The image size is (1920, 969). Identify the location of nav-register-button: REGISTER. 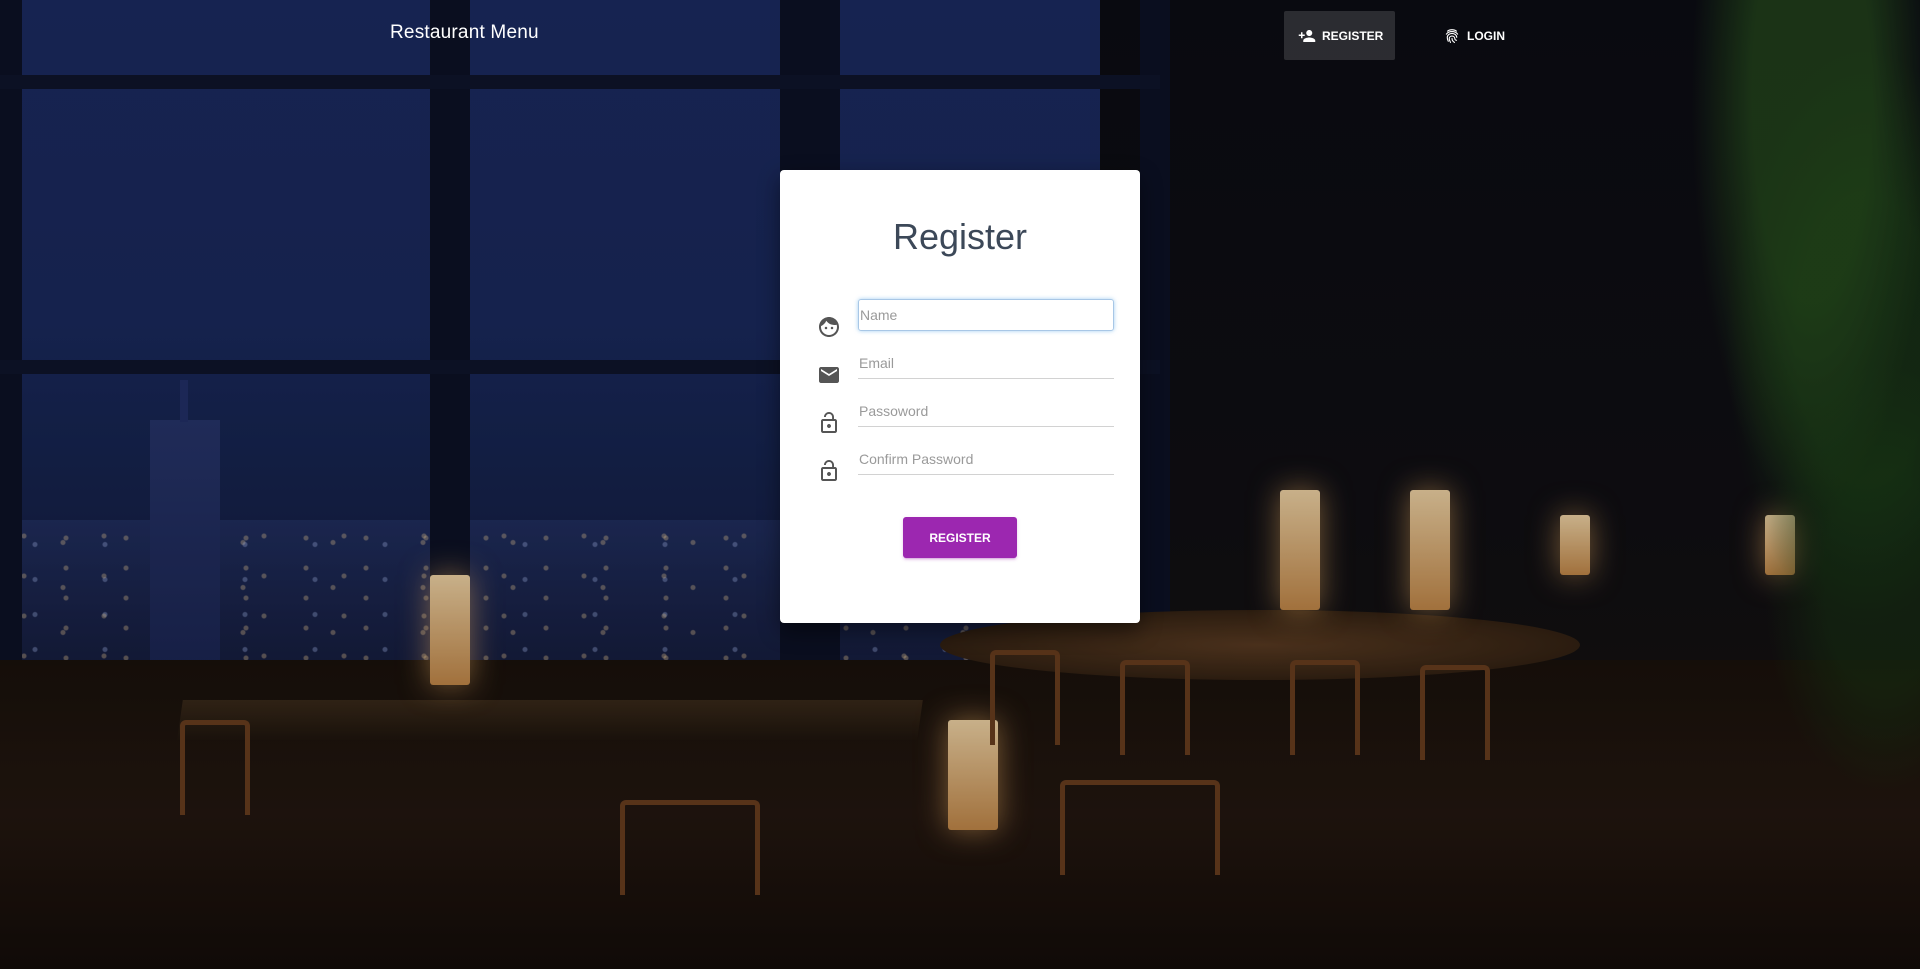
(1339, 35).